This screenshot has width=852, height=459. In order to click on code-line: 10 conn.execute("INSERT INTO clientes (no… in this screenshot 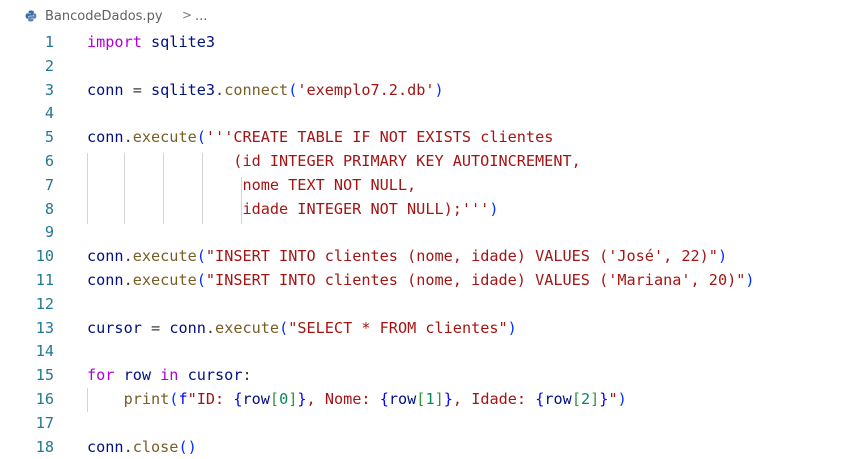, I will do `click(426, 257)`.